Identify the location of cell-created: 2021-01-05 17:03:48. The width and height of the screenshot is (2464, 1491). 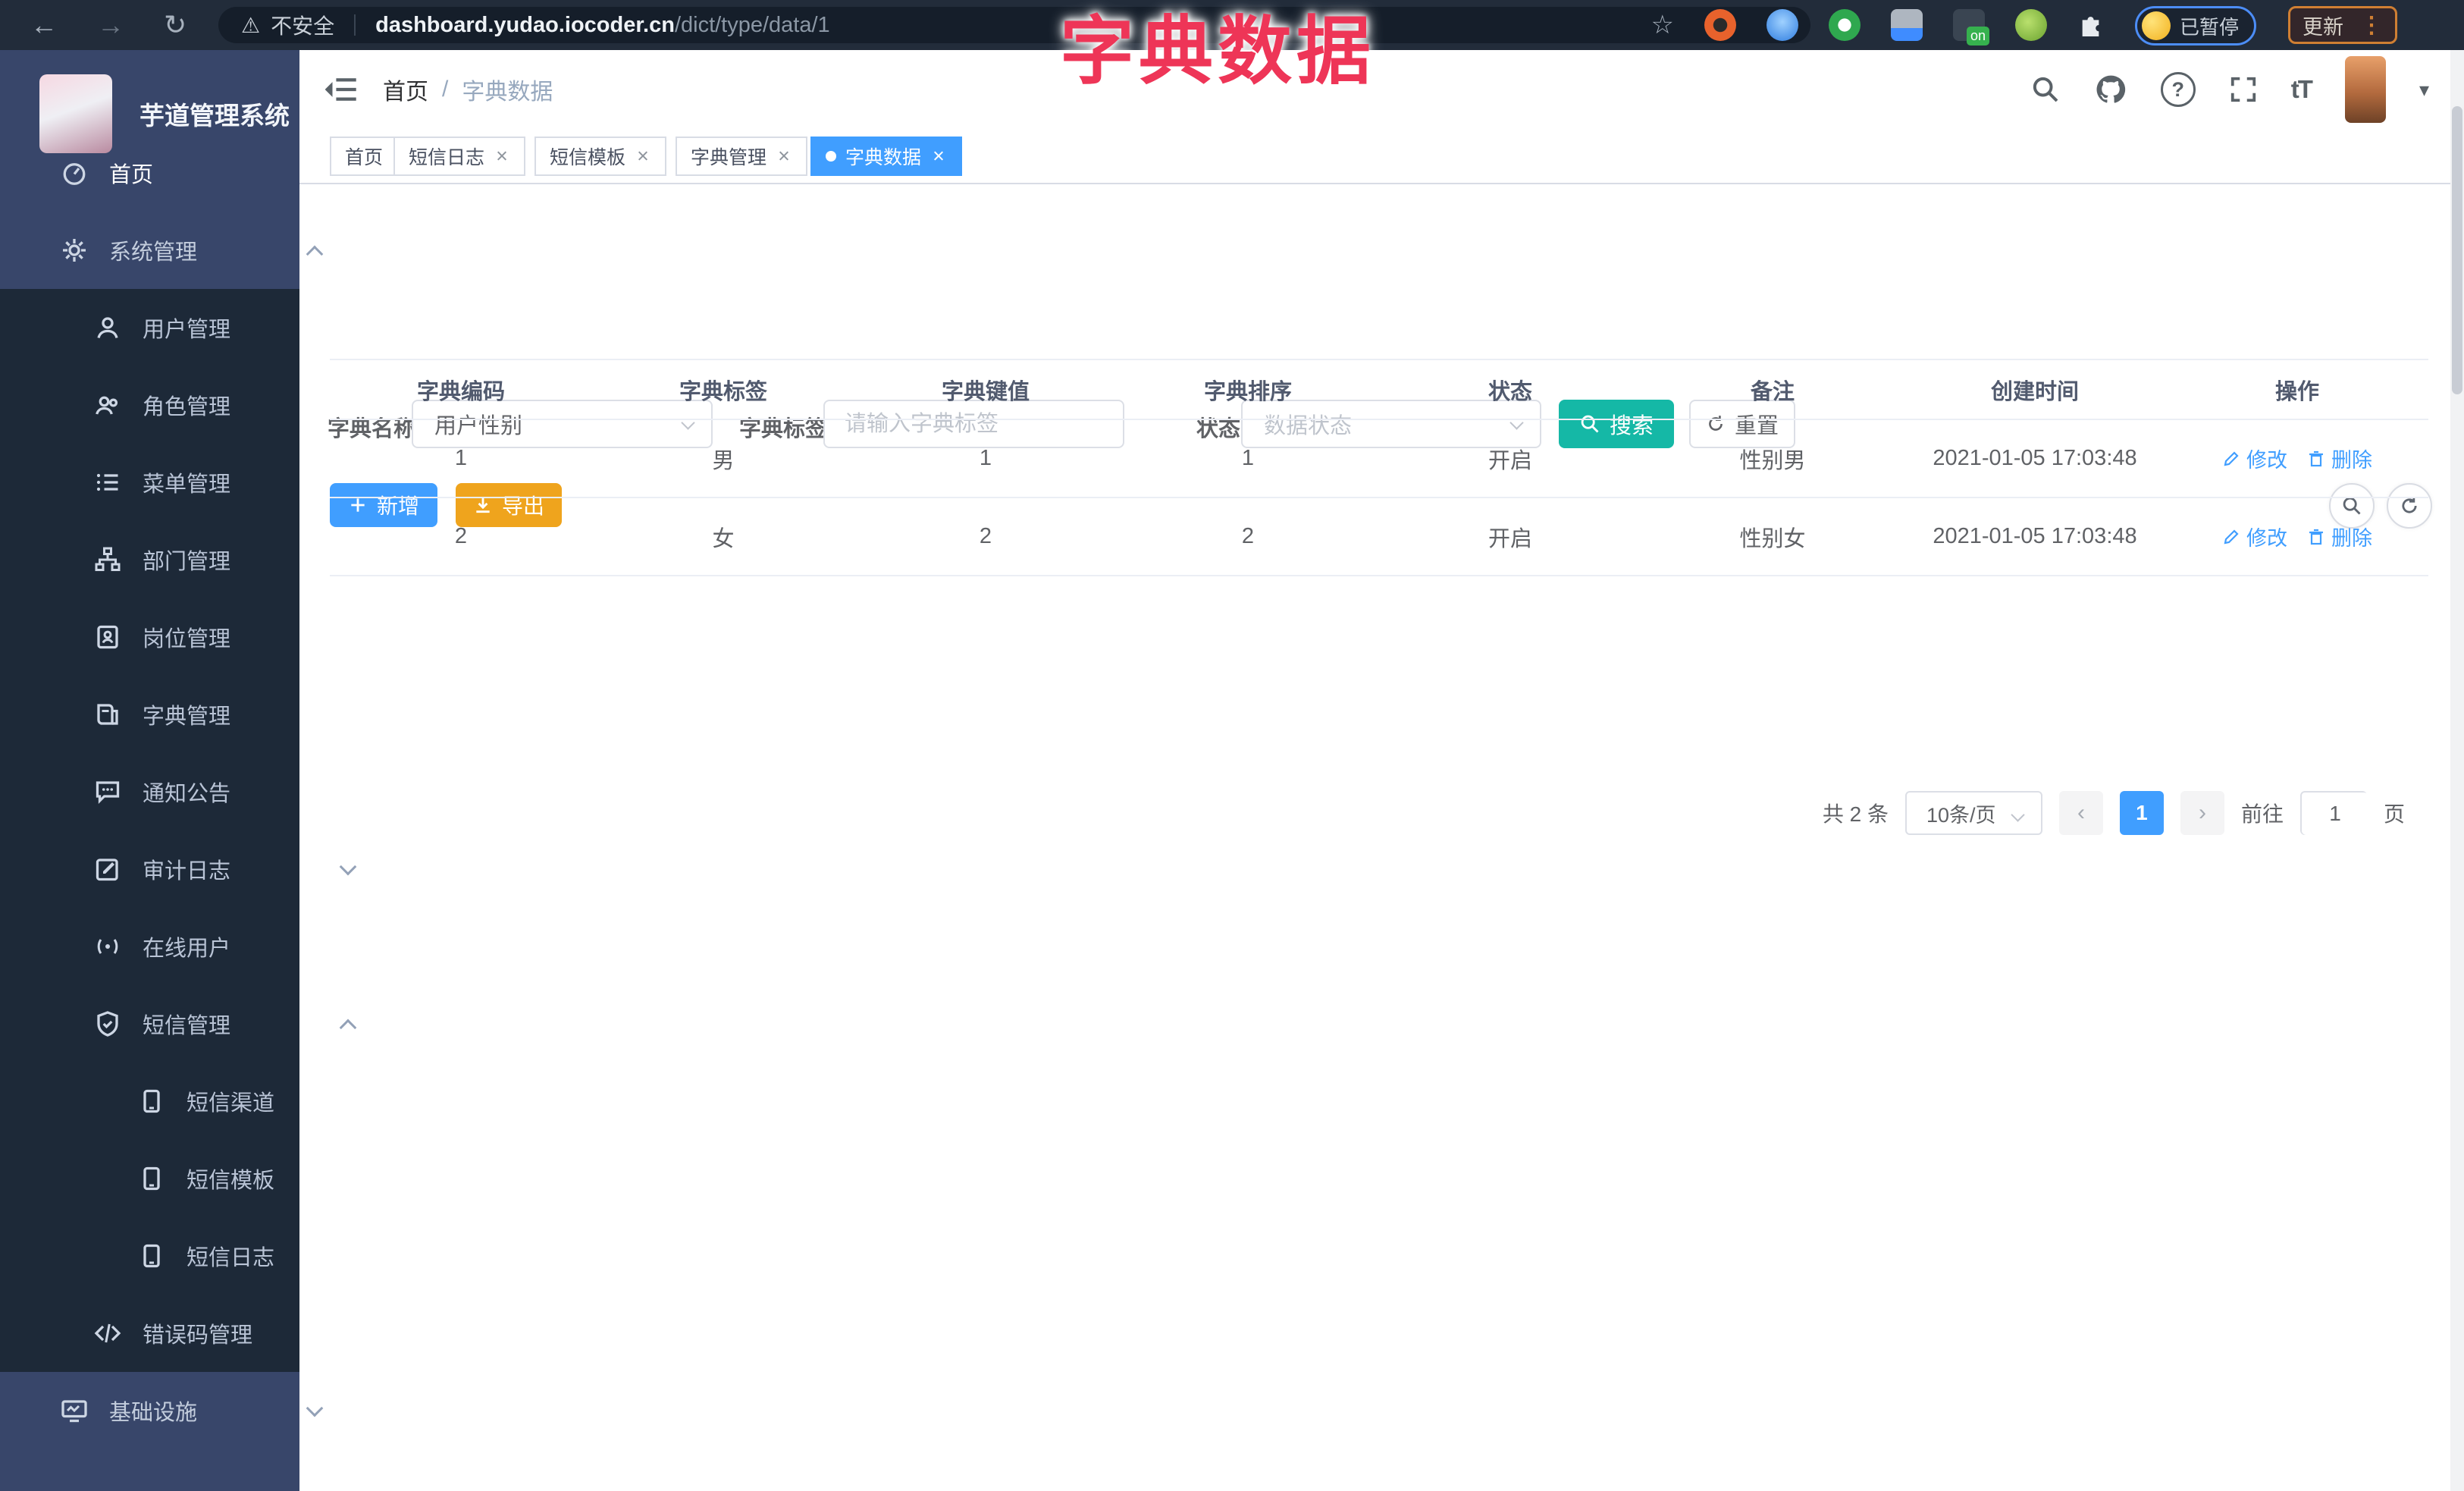
(2035, 536).